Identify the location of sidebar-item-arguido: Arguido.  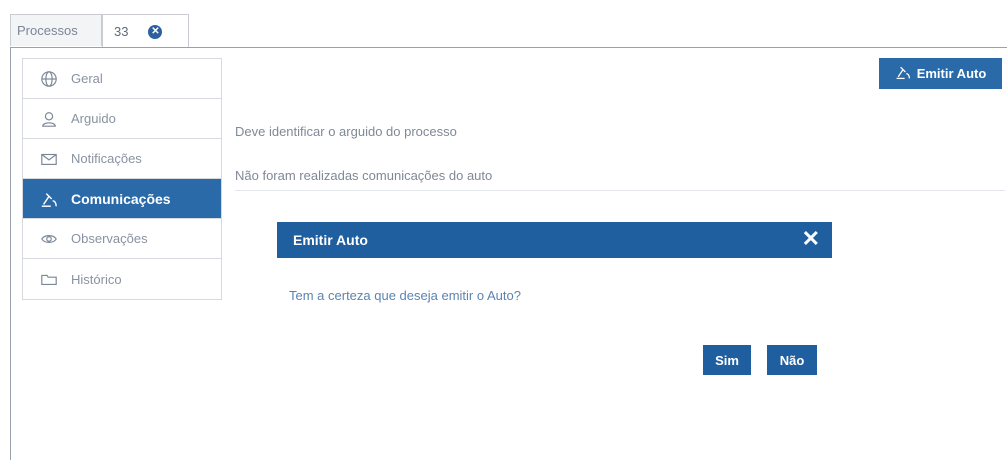
(122, 119).